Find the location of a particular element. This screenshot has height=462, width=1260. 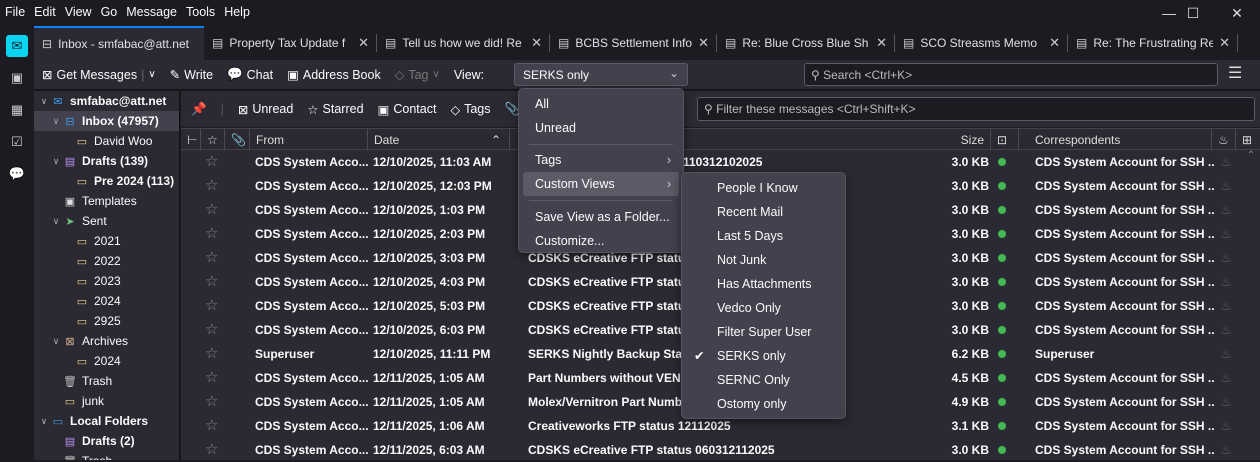

folder-item: ∨ ➤ Sent is located at coordinates (106, 221).